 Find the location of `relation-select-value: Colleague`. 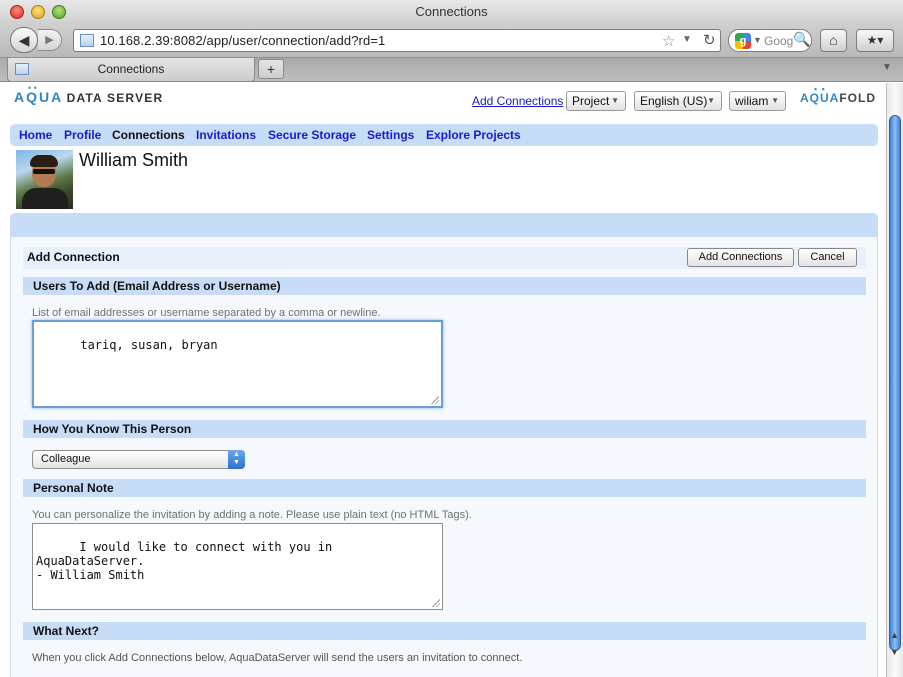

relation-select-value: Colleague is located at coordinates (66, 459).